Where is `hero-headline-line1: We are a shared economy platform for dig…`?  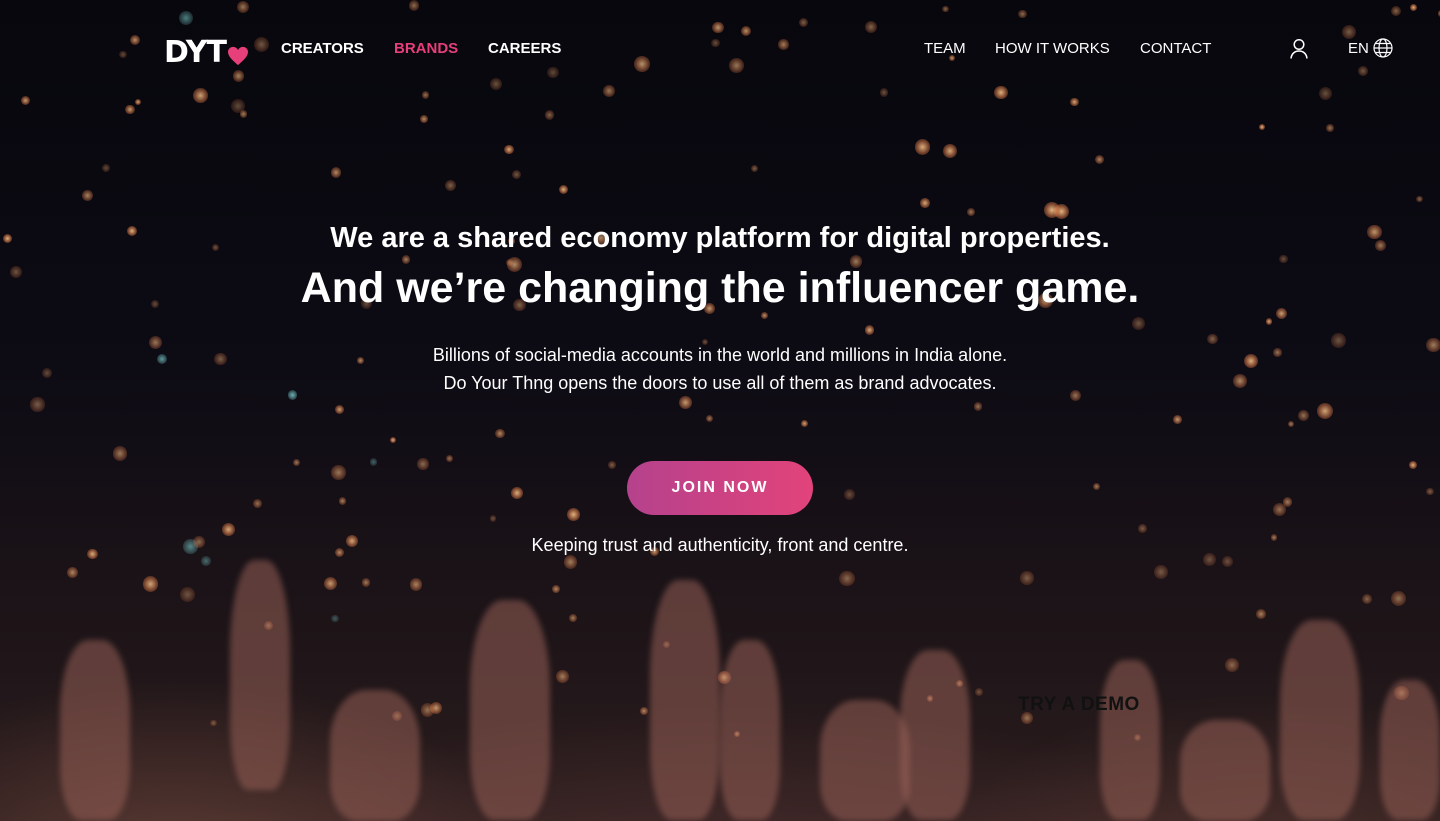
hero-headline-line1: We are a shared economy platform for dig… is located at coordinates (720, 238).